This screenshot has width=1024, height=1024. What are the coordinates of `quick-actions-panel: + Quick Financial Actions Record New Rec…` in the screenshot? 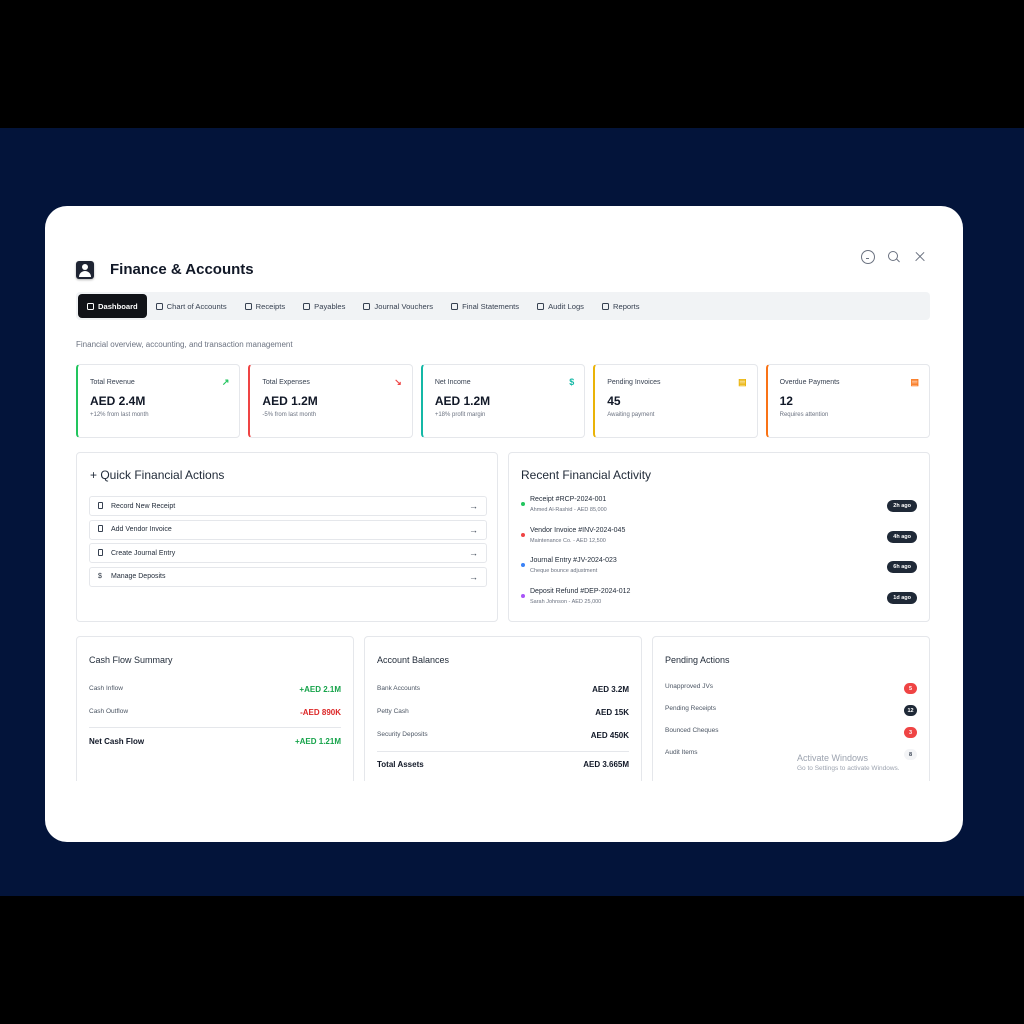 It's located at (287, 537).